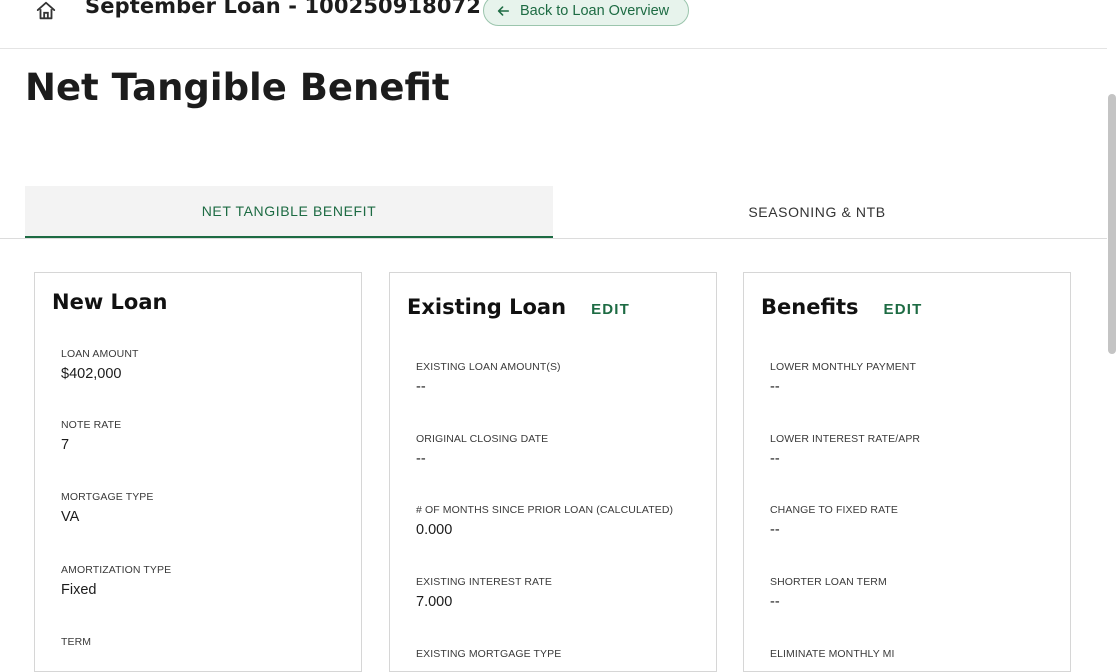  I want to click on original-closing-date-field: ORIGINAL CLOSING DATE --, so click(482, 450).